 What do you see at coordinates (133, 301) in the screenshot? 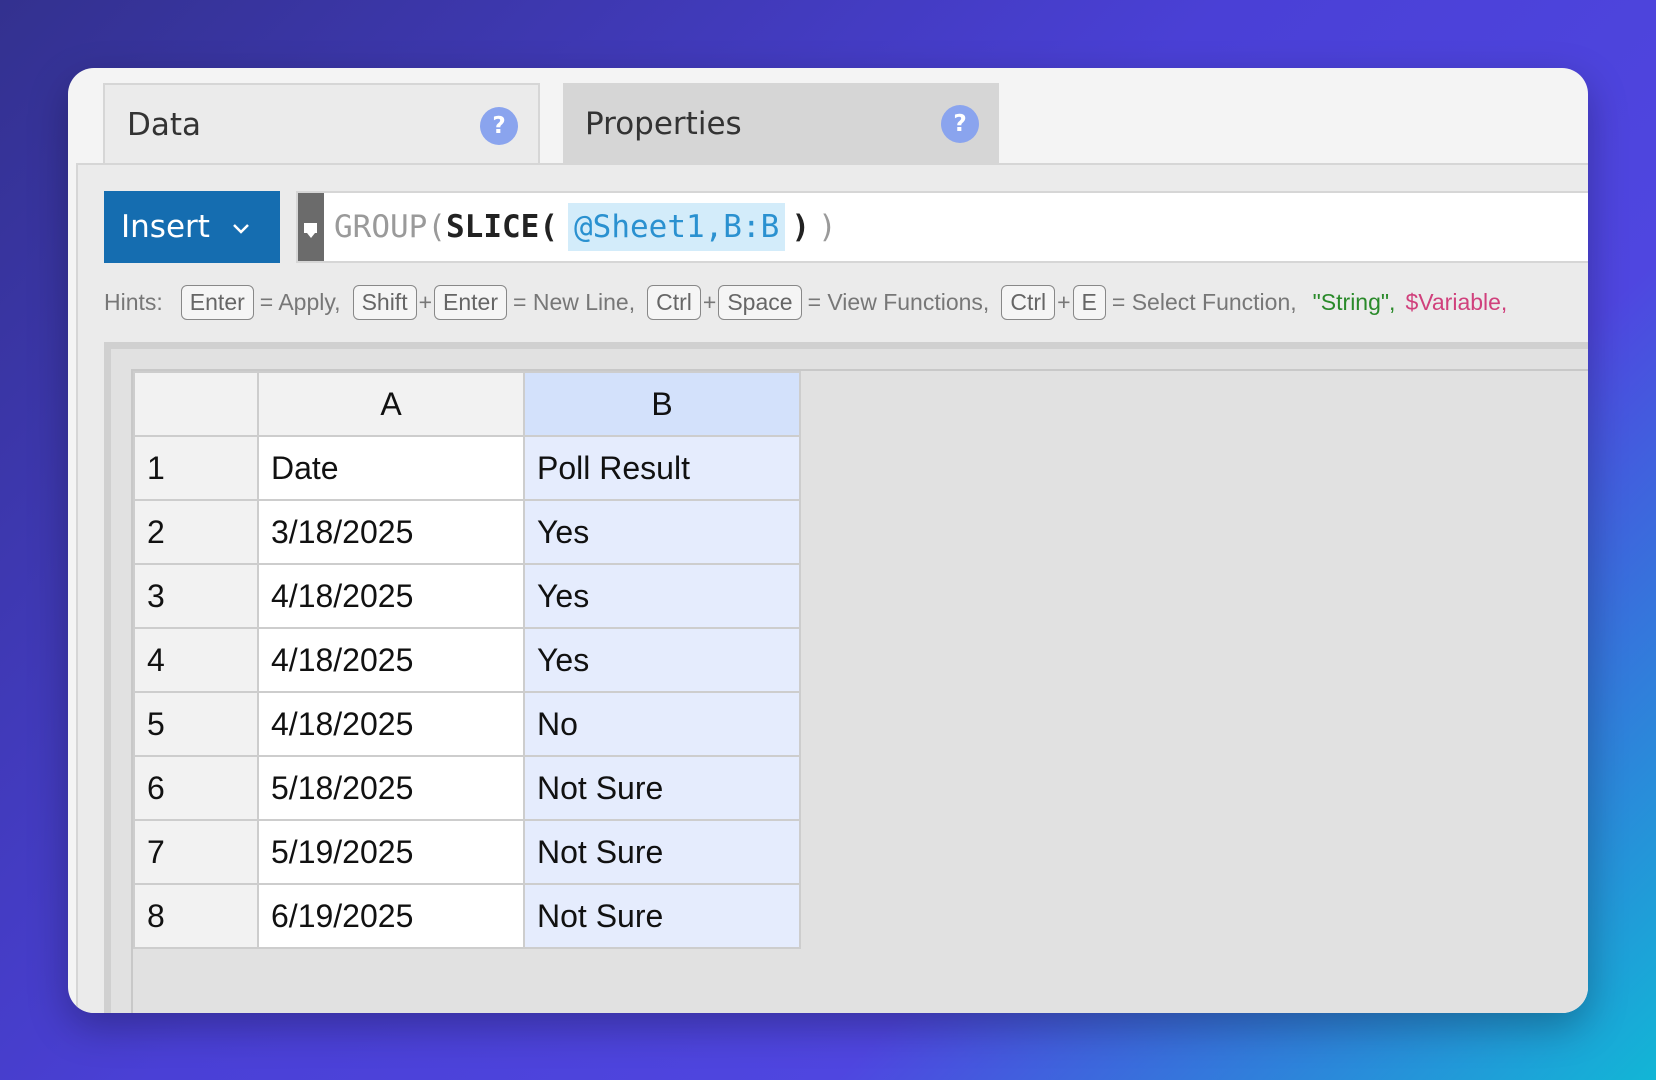
I see `hints-prefix: Hints:` at bounding box center [133, 301].